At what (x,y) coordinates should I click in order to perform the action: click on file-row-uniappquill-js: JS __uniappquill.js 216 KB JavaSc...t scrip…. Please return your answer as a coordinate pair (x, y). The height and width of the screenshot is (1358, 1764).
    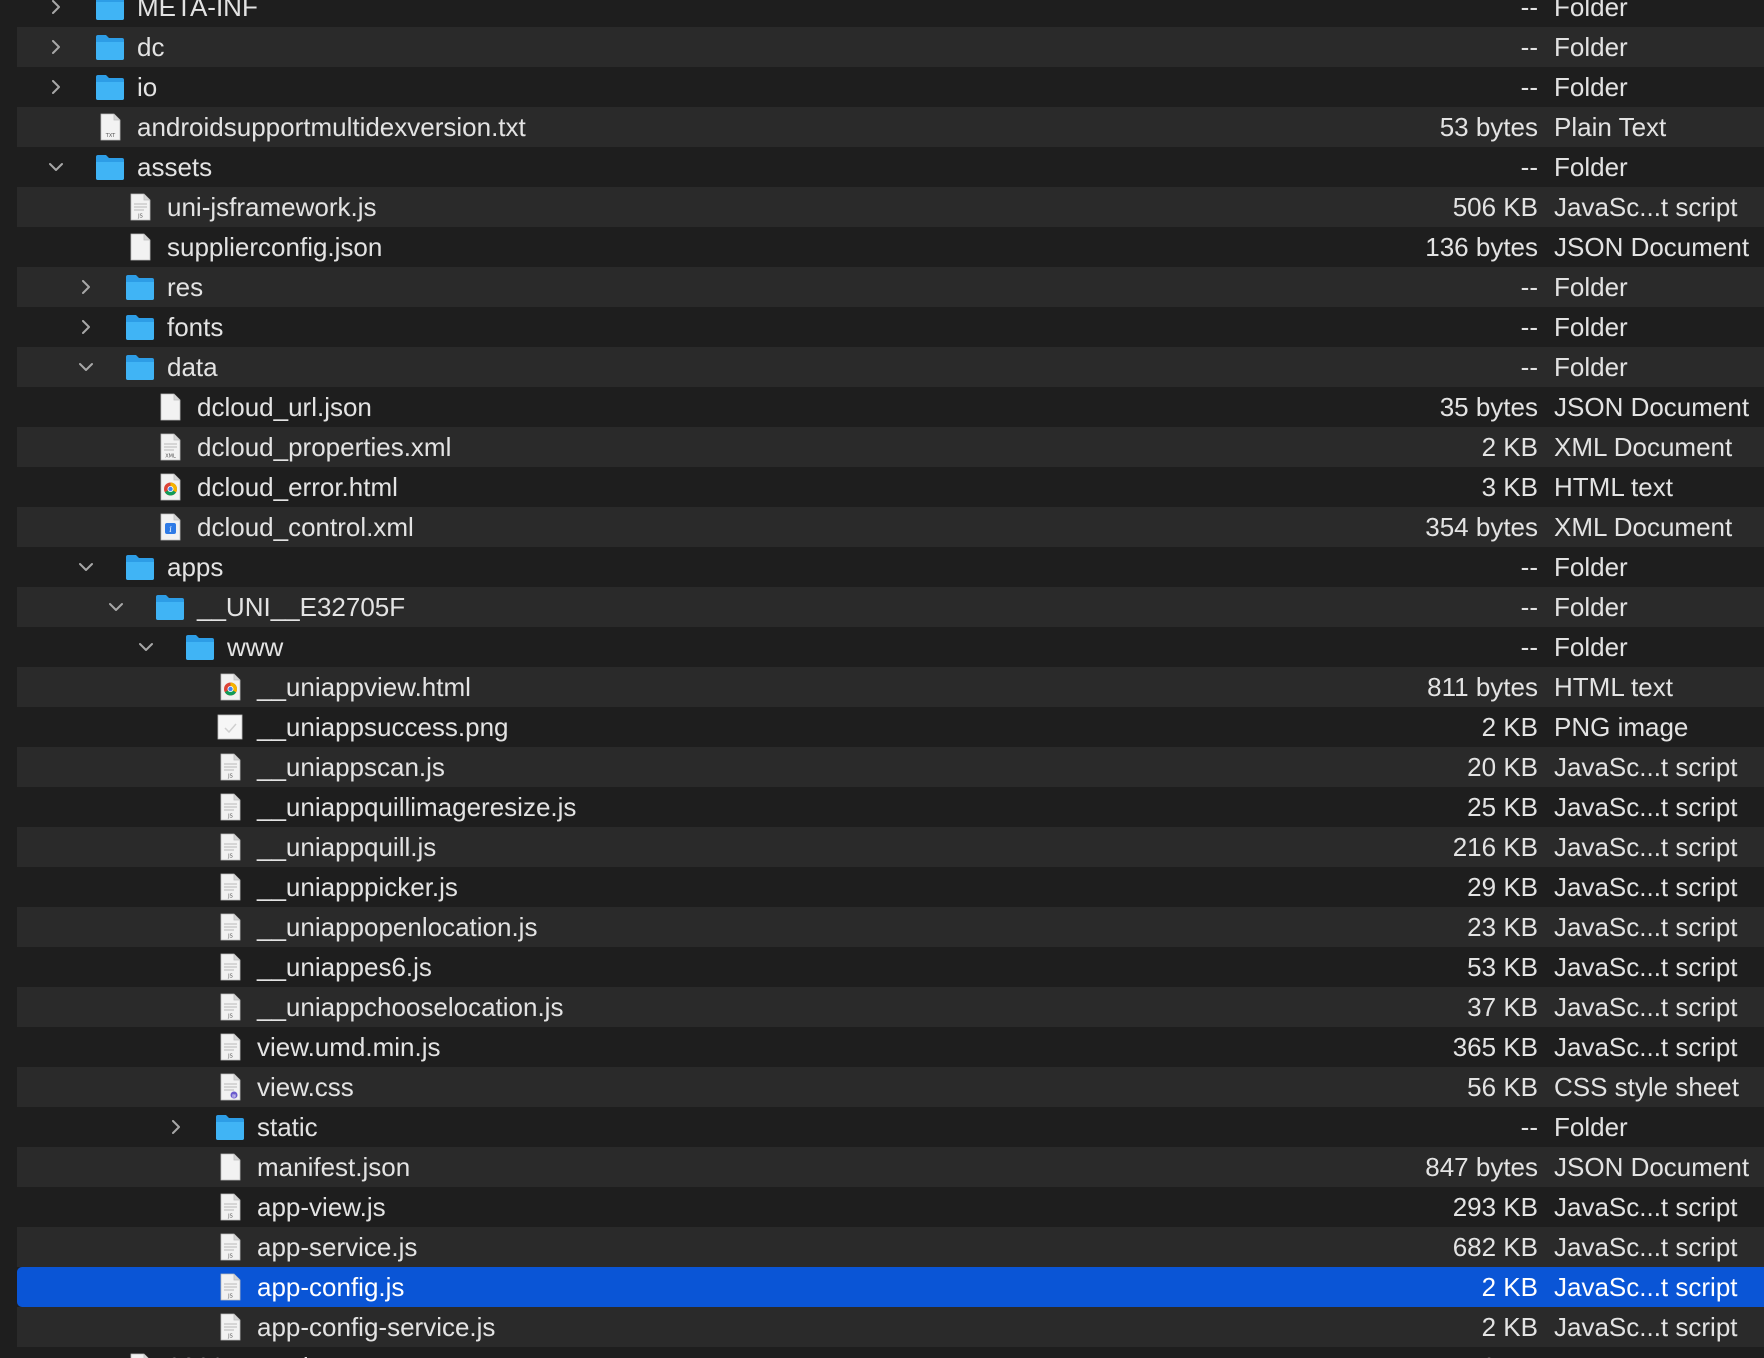
    Looking at the image, I should click on (890, 847).